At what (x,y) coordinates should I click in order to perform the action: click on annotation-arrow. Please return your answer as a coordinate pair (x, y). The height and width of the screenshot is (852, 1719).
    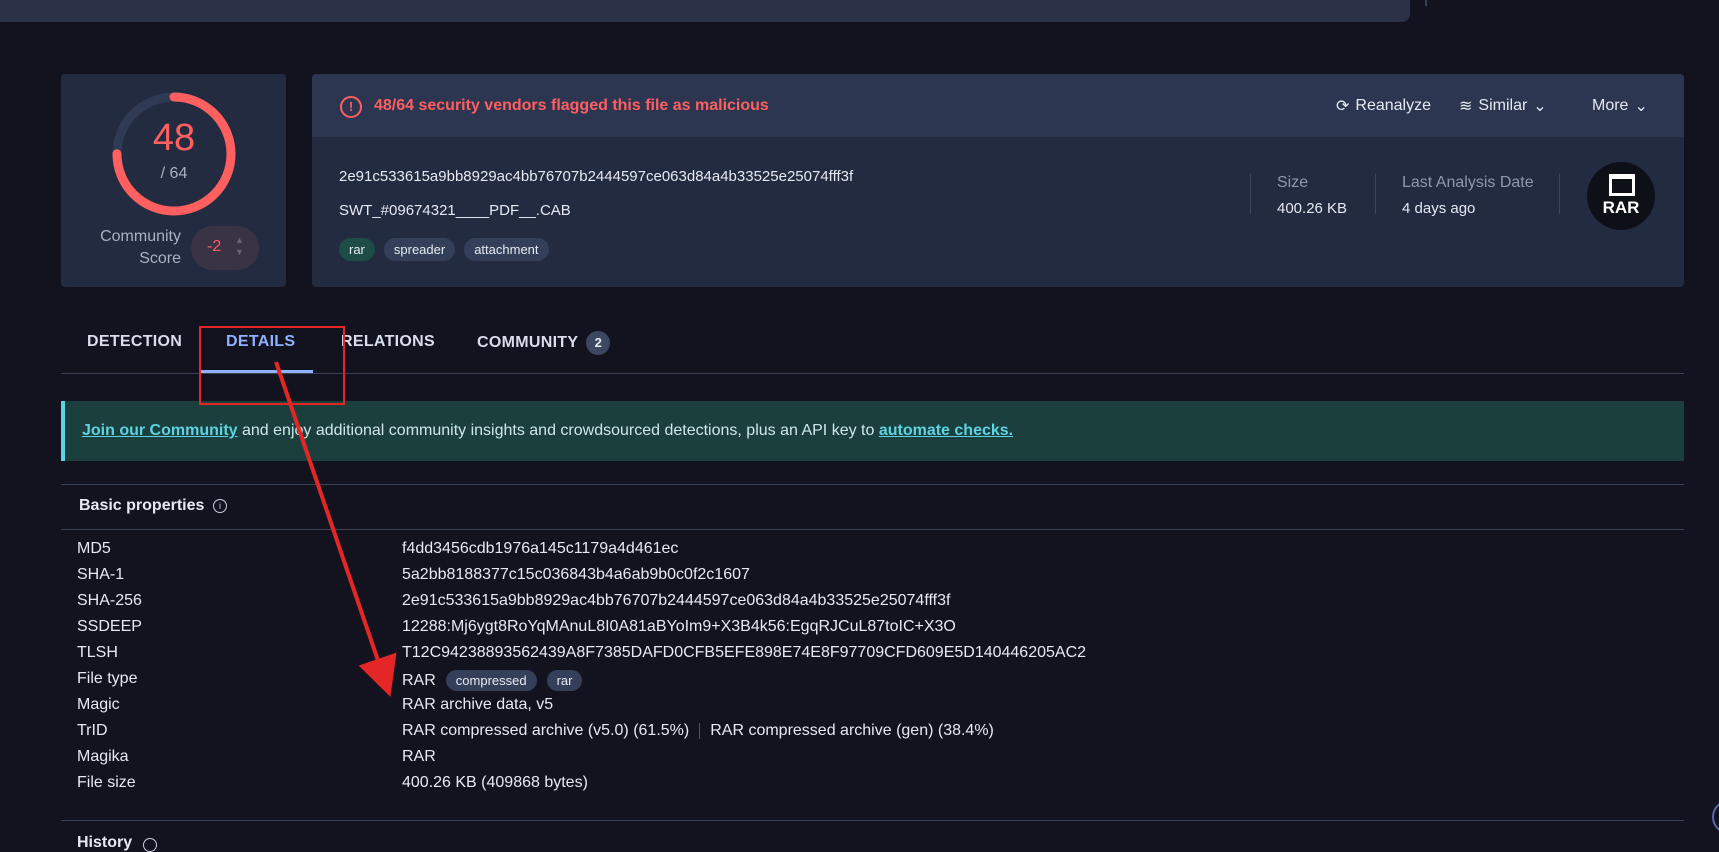
    Looking at the image, I should click on (335, 529).